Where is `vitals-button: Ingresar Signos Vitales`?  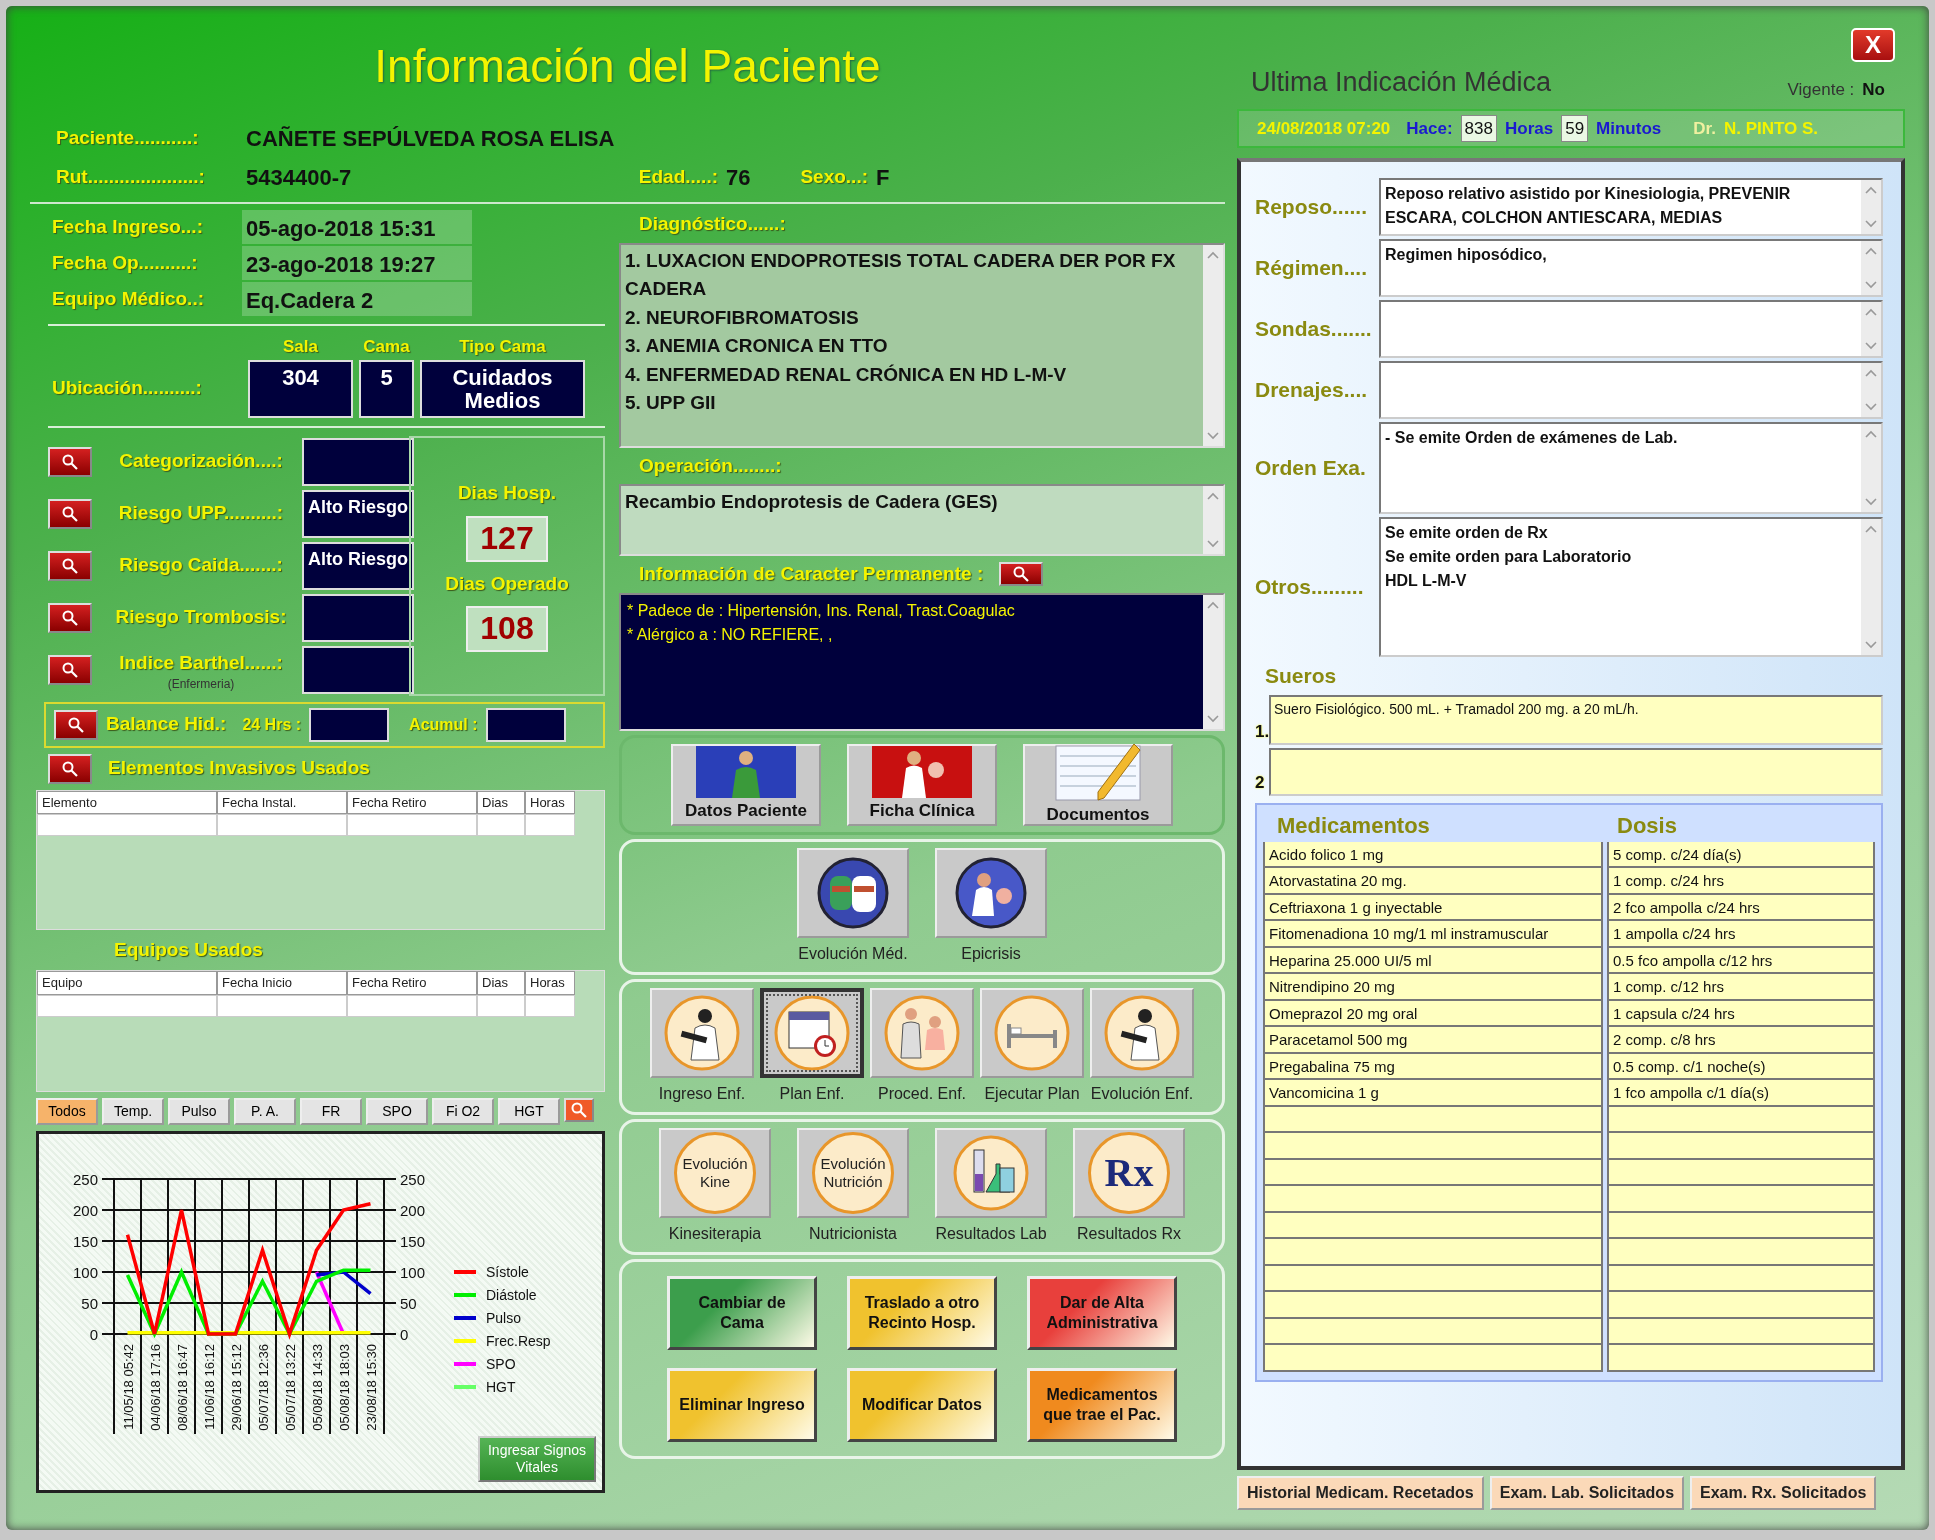 vitals-button: Ingresar Signos Vitales is located at coordinates (537, 1459).